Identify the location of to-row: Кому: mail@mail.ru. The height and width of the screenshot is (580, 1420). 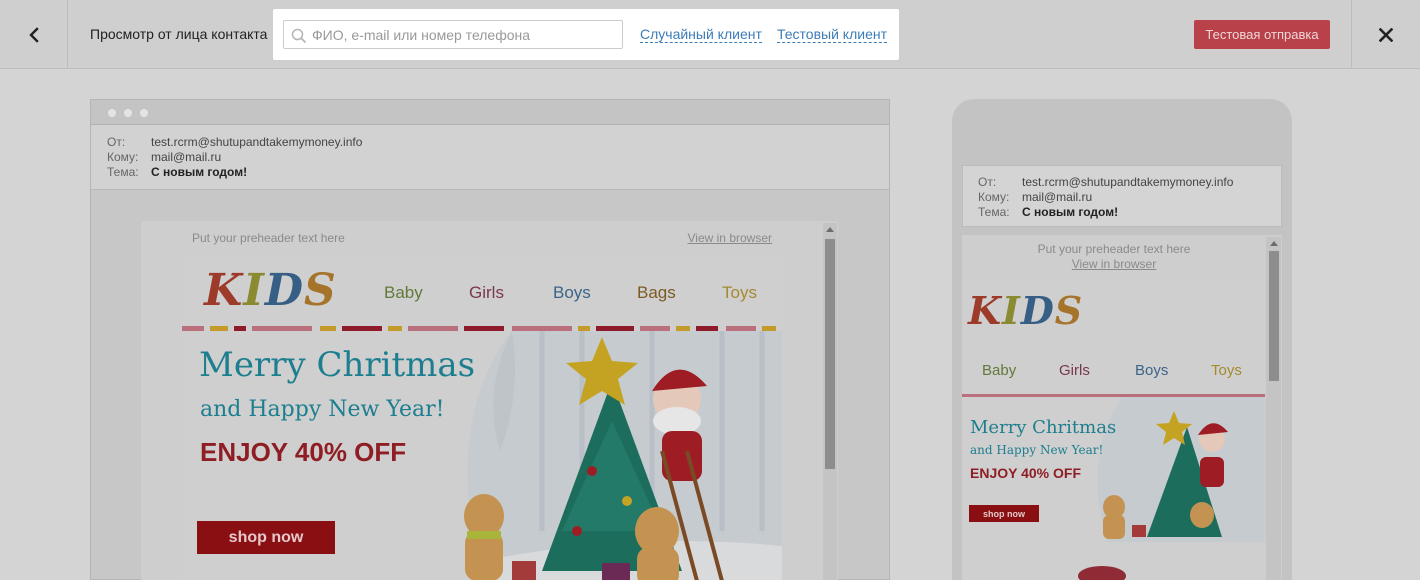
(357, 157).